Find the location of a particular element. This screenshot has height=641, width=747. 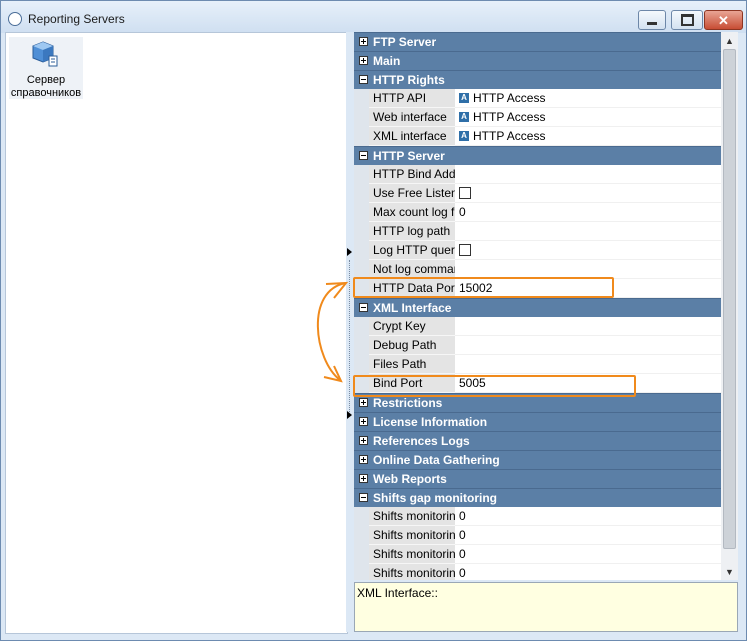

property-name-cell: HTTP log path is located at coordinates (412, 231).